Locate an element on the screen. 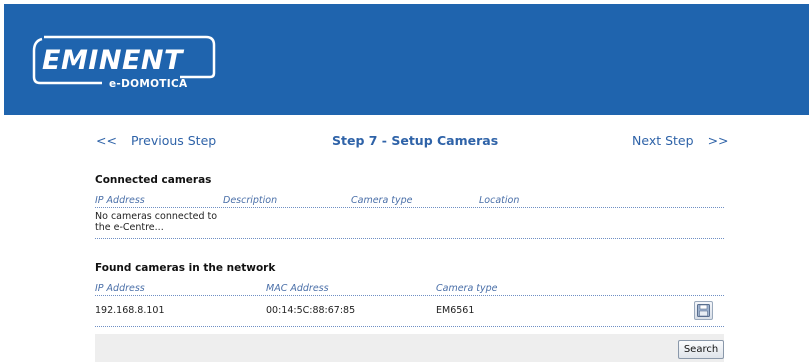 The image size is (809, 362). connected-cameras-title: Connected cameras is located at coordinates (153, 180).